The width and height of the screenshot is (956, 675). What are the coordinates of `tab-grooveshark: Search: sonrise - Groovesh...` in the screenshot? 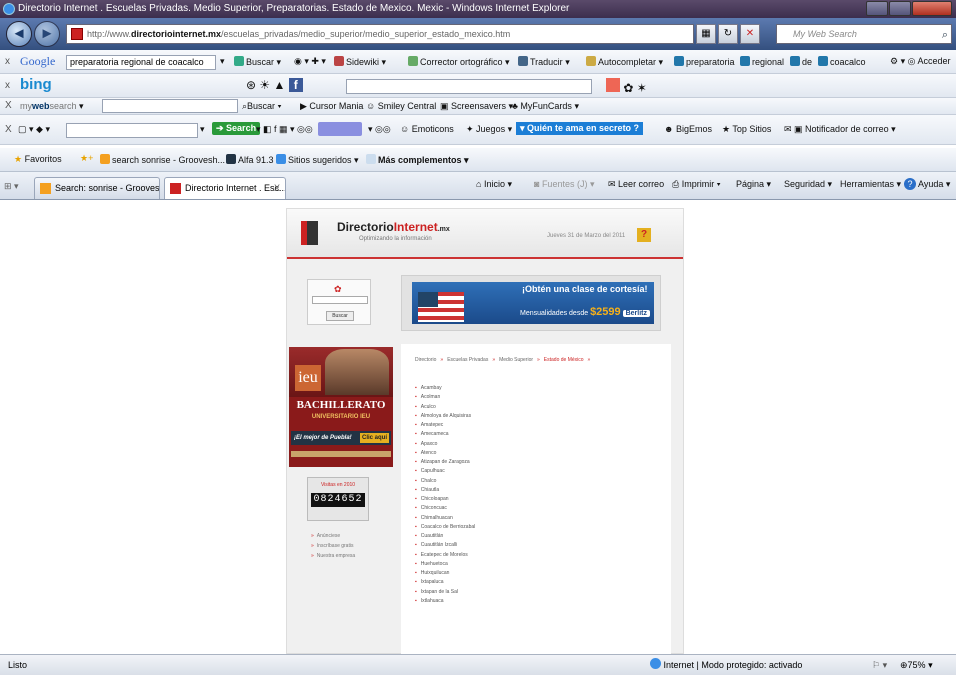 It's located at (97, 188).